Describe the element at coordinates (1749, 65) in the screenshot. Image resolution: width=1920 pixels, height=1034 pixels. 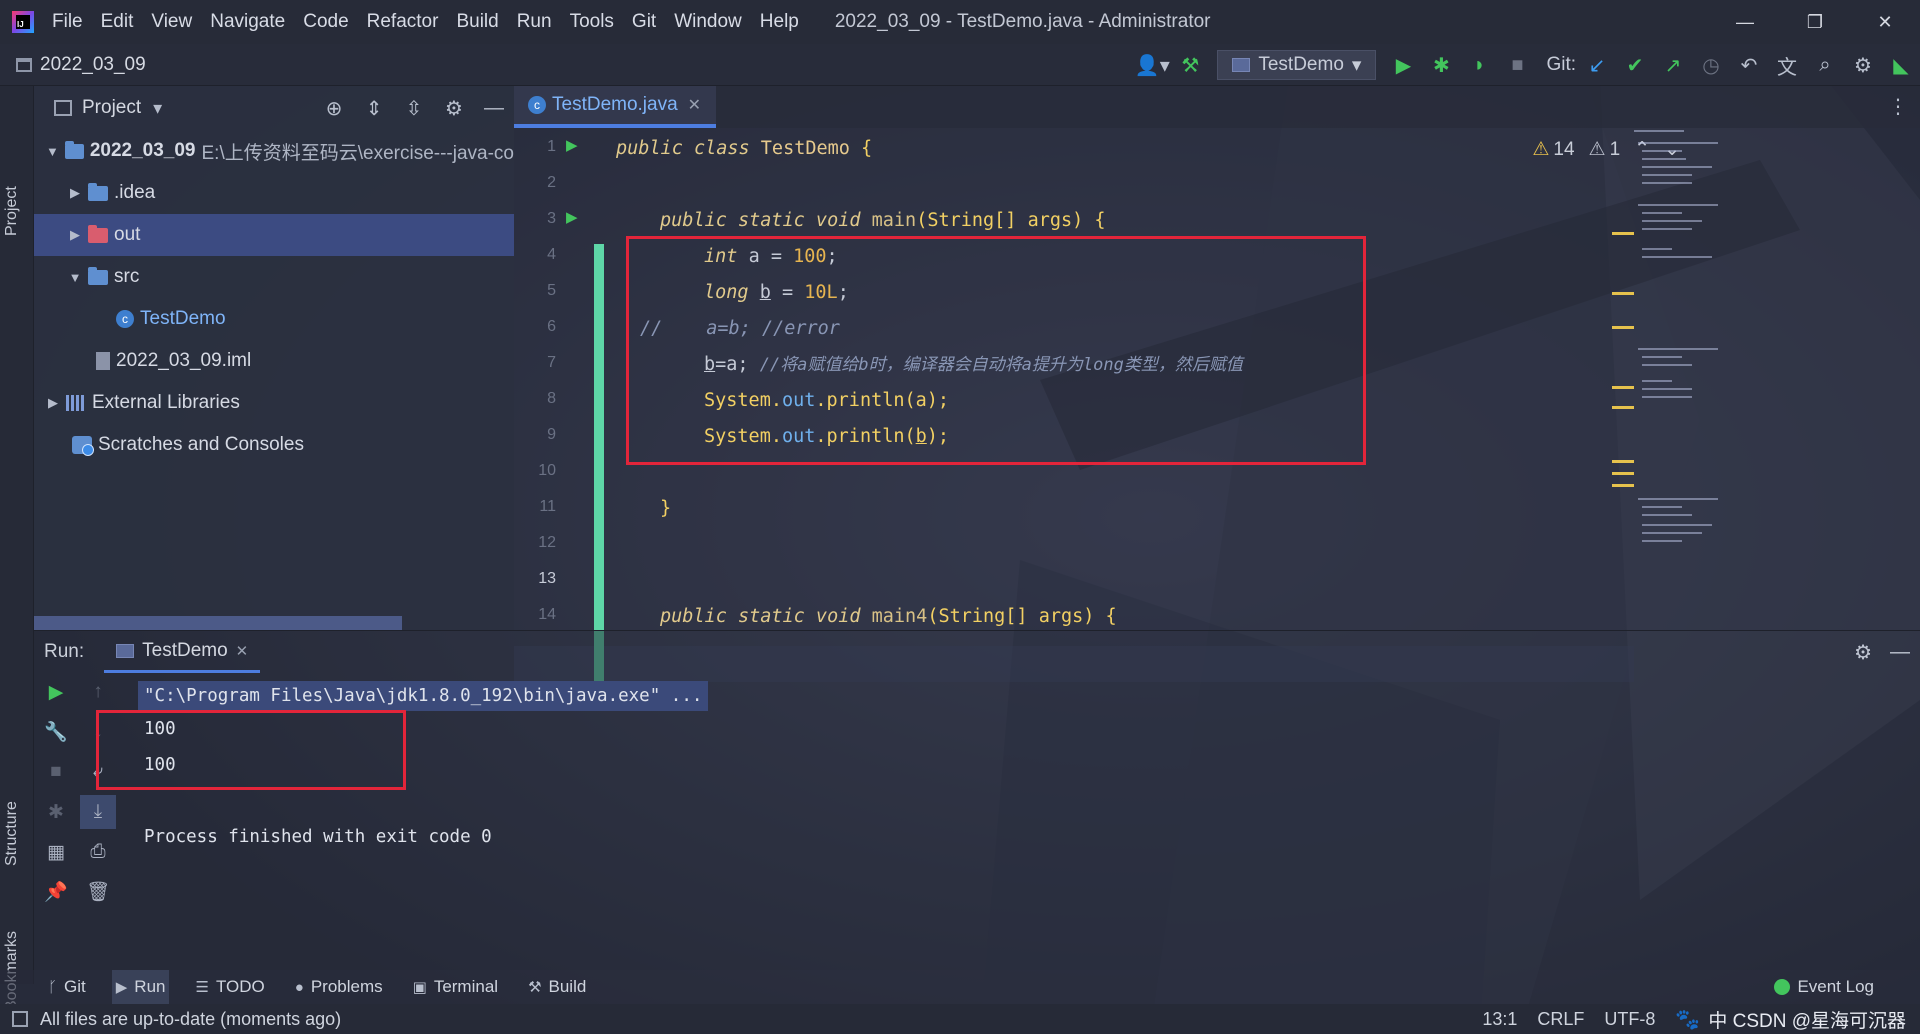
I see `rollback-icon: ↶` at that location.